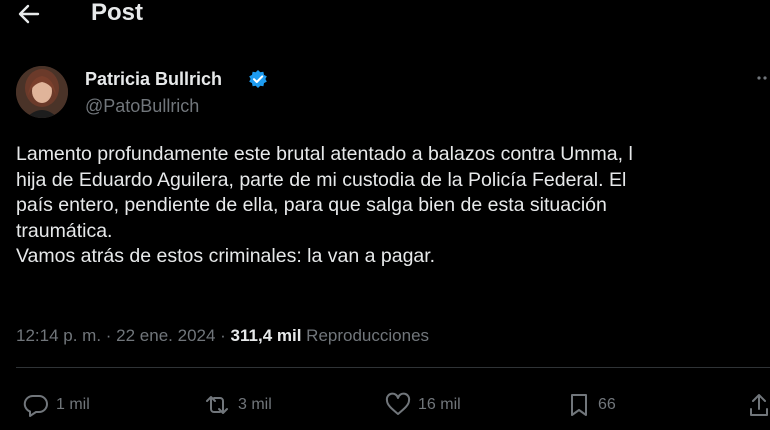  I want to click on post-time: 12:14 p. m., so click(58, 335).